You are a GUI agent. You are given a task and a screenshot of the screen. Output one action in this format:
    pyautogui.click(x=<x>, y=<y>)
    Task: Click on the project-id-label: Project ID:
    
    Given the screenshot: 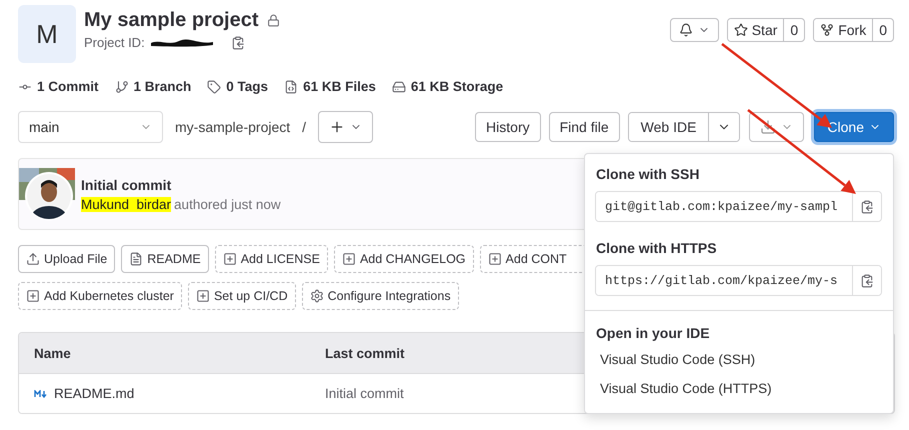 What is the action you would take?
    pyautogui.click(x=114, y=42)
    